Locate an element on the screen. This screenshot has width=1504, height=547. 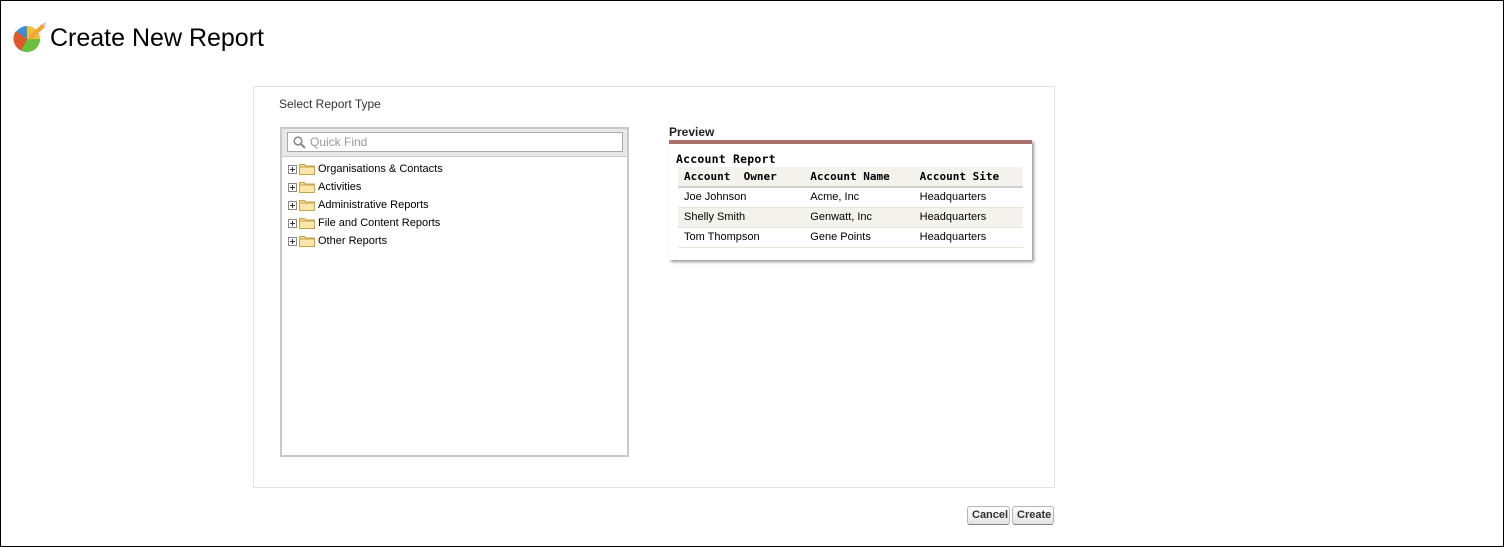
quick-find-field is located at coordinates (455, 142).